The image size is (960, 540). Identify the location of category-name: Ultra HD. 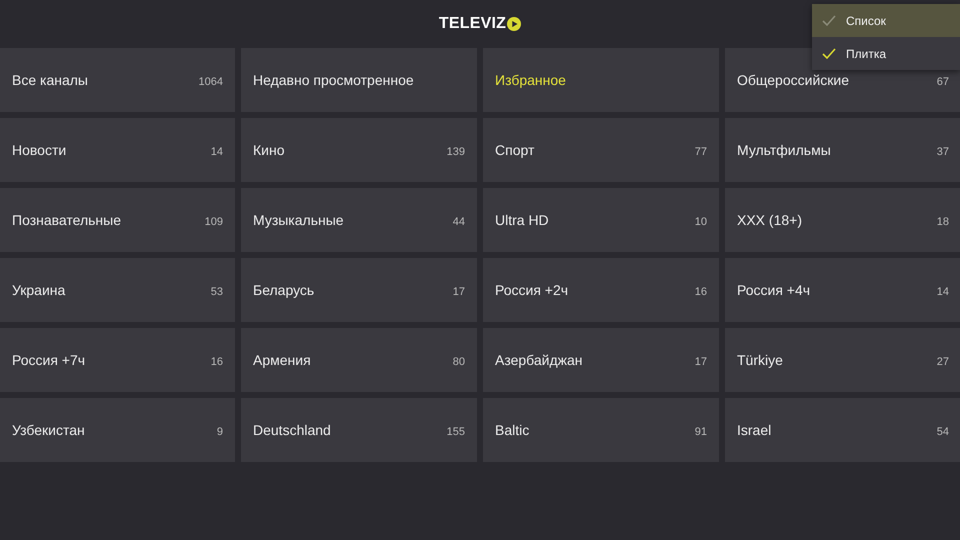
(522, 220).